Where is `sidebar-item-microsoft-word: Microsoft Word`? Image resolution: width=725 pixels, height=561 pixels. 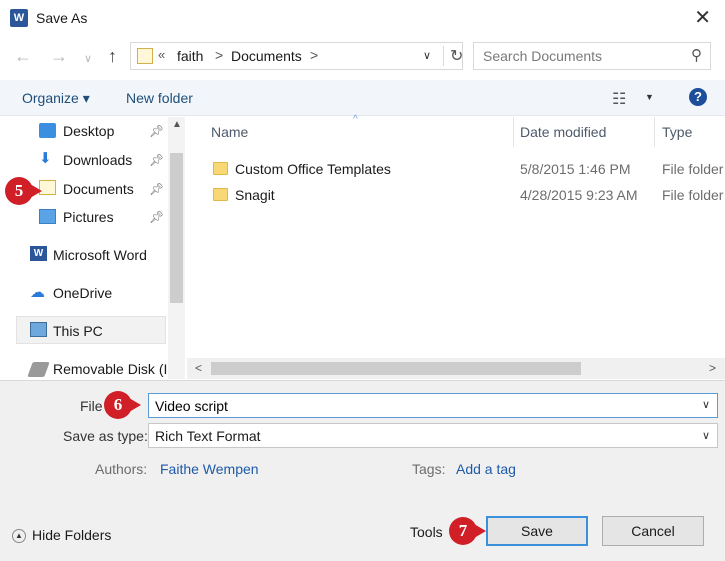
sidebar-item-microsoft-word: Microsoft Word is located at coordinates (100, 255).